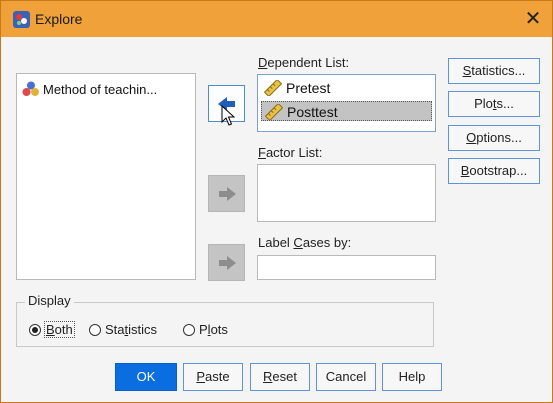 The height and width of the screenshot is (403, 553). I want to click on title-bar: Explore ✕, so click(276, 19).